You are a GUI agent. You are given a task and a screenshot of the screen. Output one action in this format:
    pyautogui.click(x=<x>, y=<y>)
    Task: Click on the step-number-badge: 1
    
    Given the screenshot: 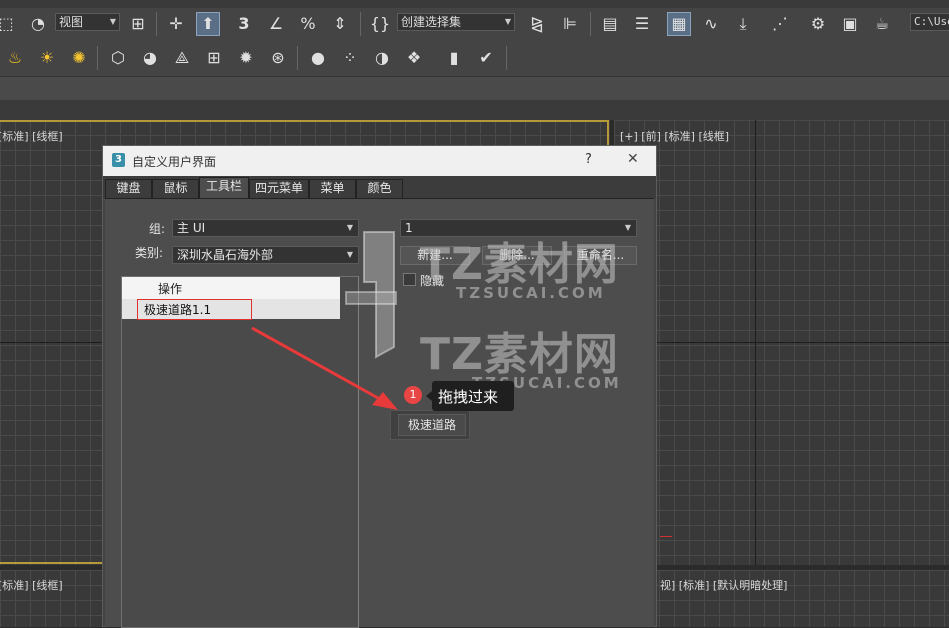 What is the action you would take?
    pyautogui.click(x=413, y=395)
    